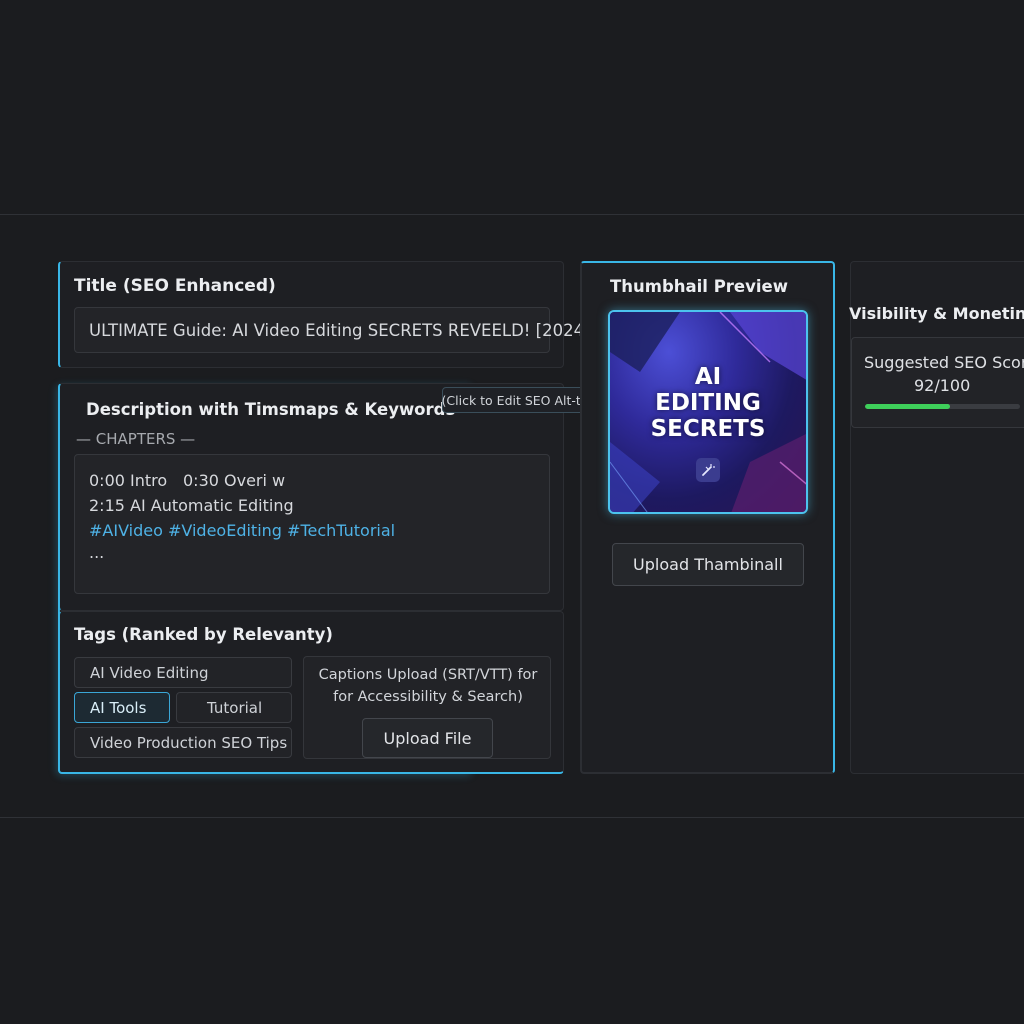  Describe the element at coordinates (428, 697) in the screenshot. I see `captions-text-line2: for Accessibility & Search)` at that location.